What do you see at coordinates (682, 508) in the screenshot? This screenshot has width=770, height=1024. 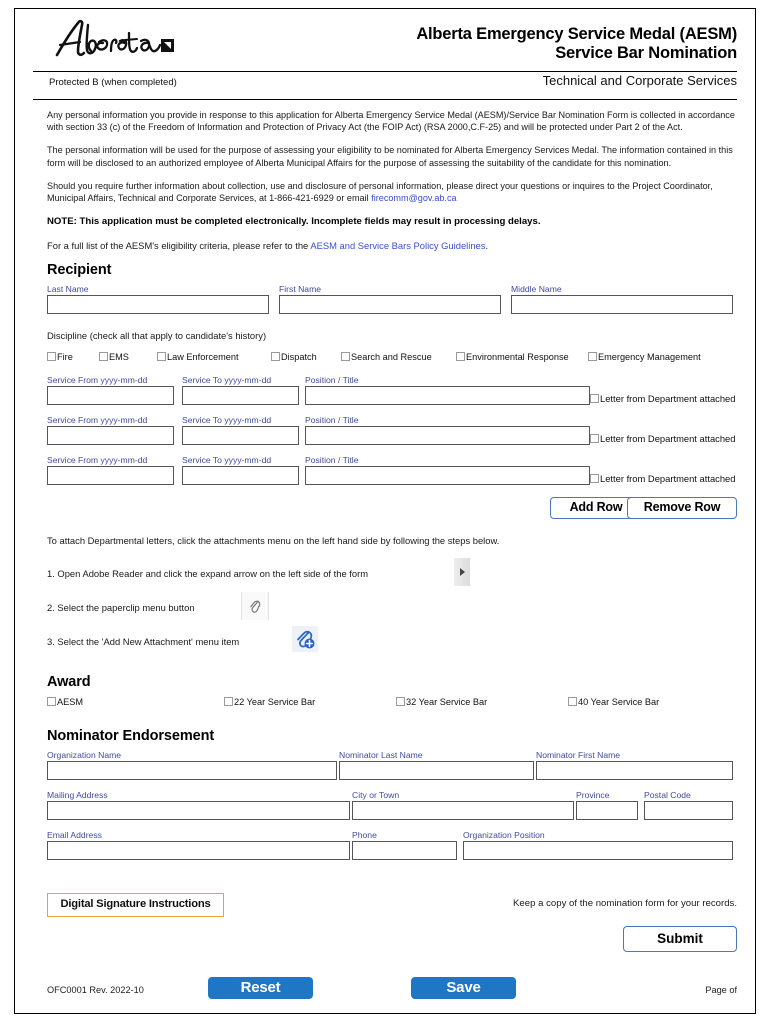 I see `remove-row-button: Remove Row` at bounding box center [682, 508].